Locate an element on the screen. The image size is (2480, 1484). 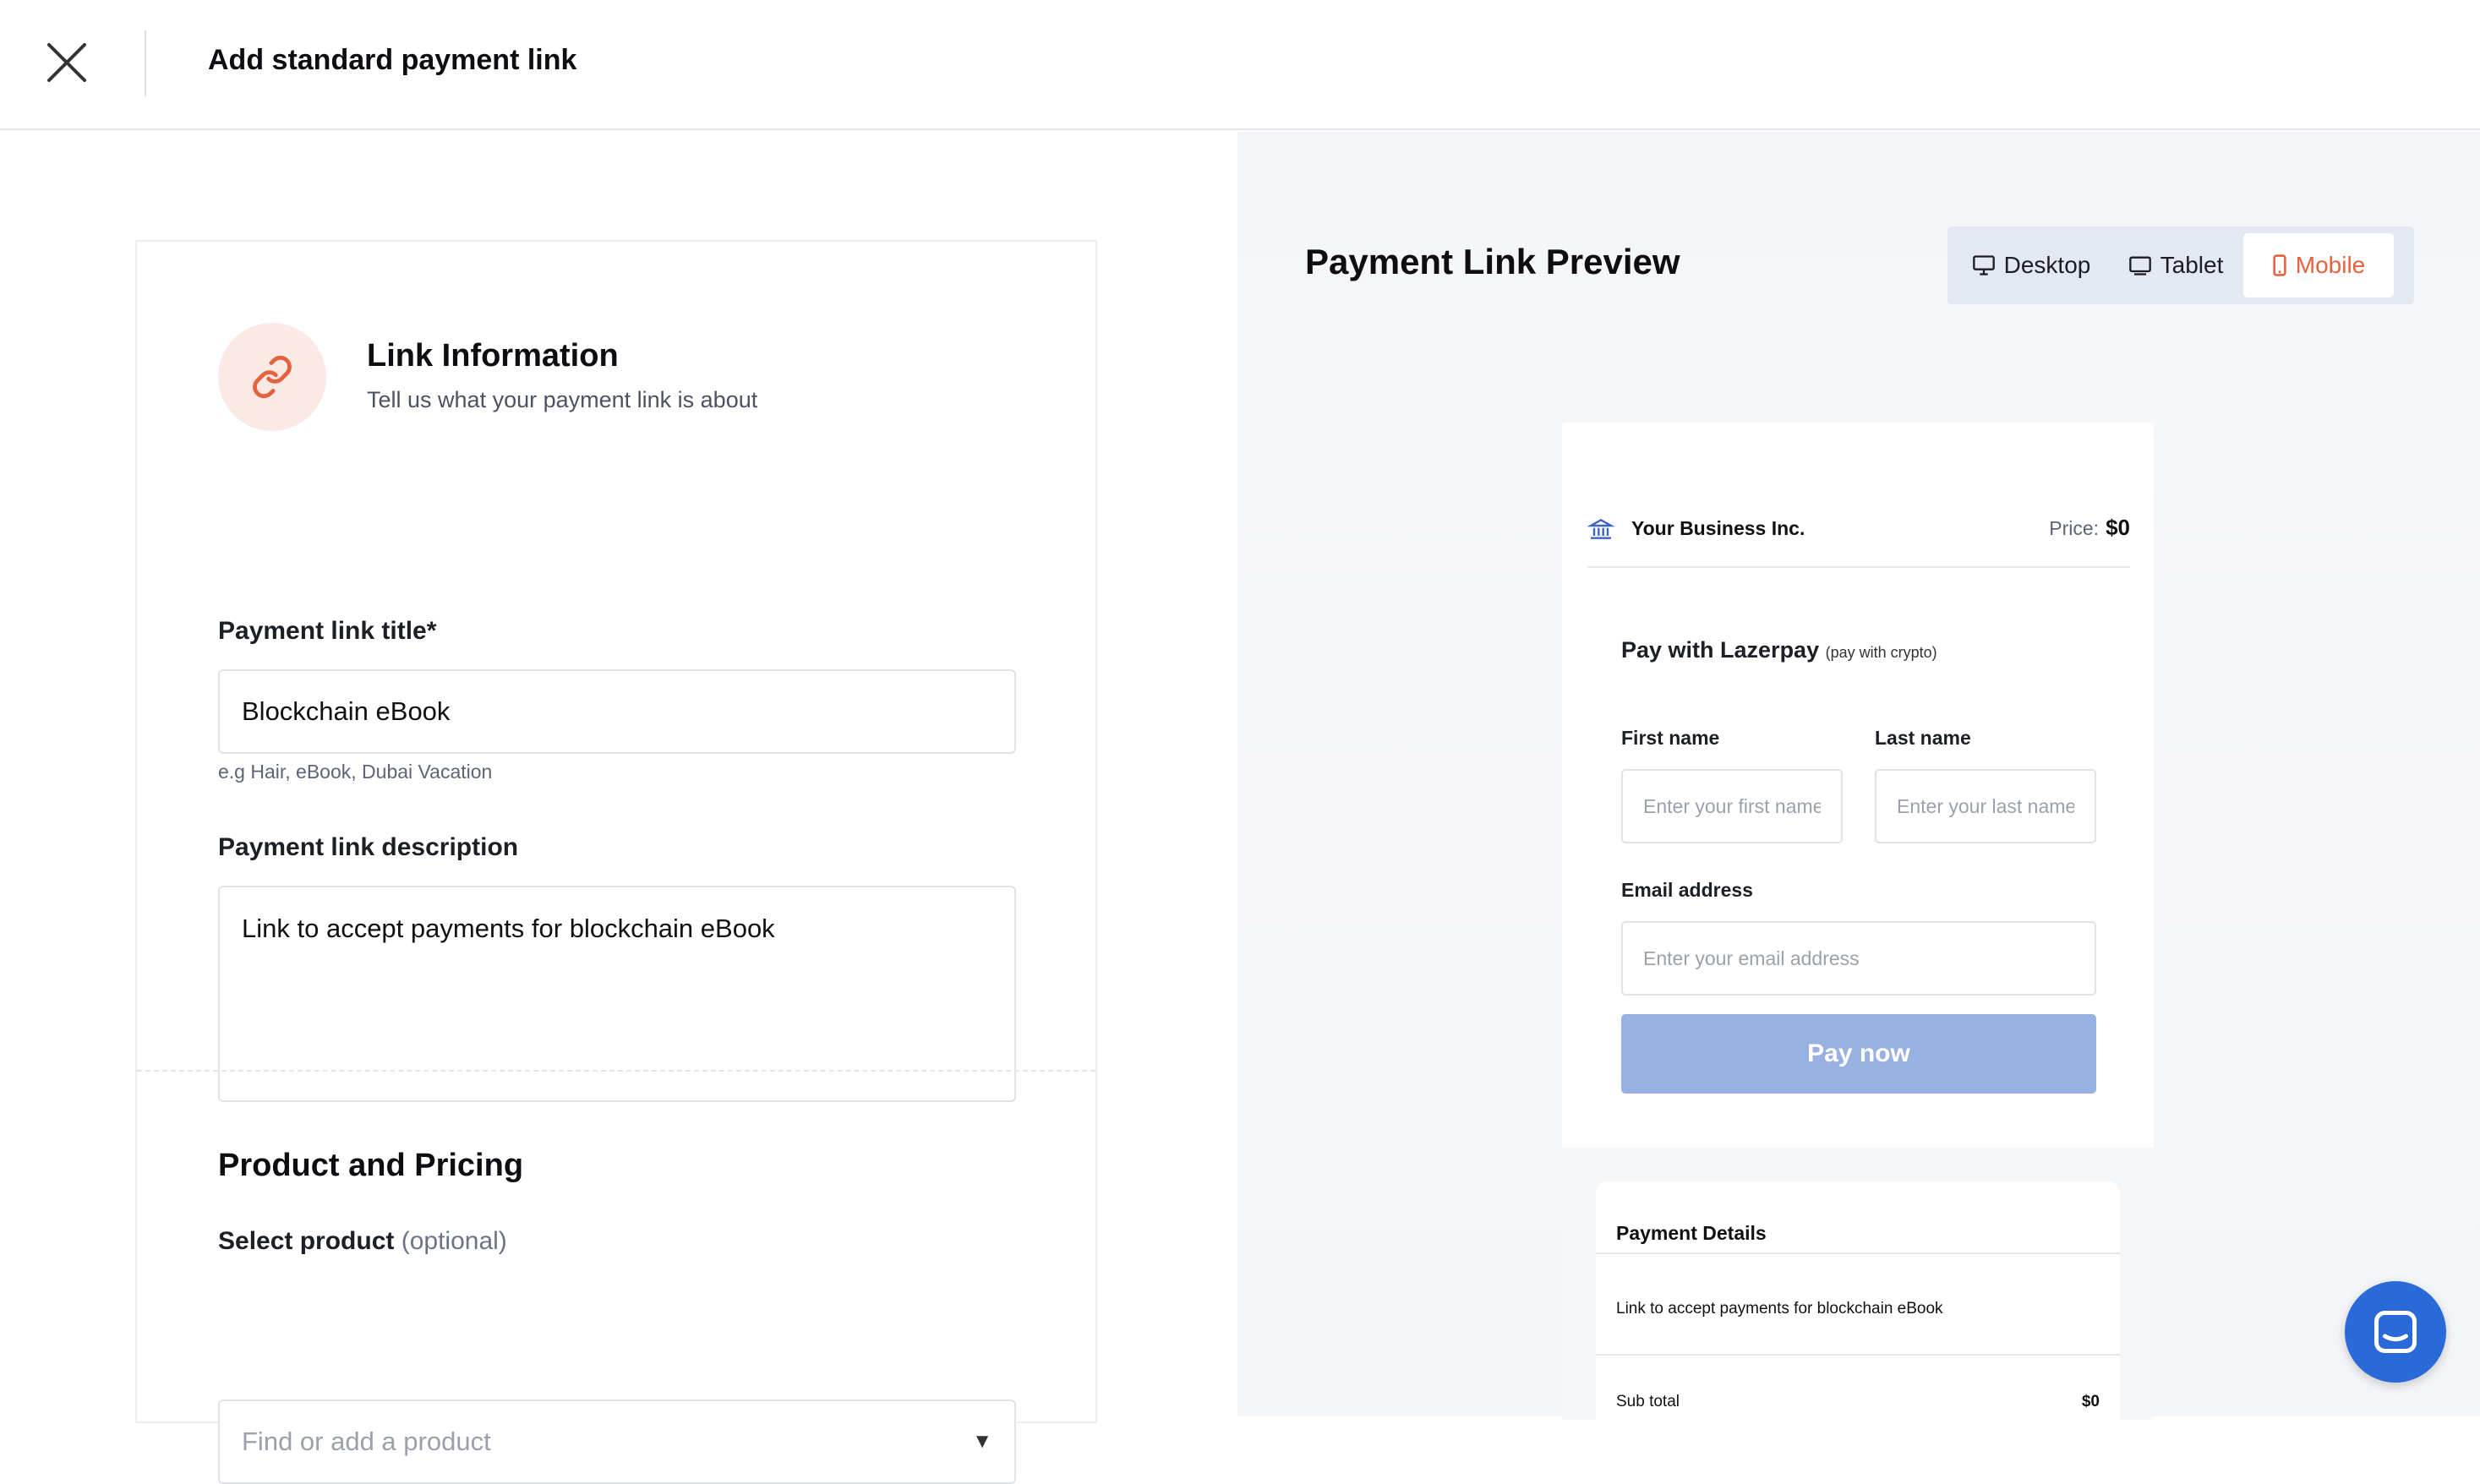
device-toggle: Desktop Tablet Mobile is located at coordinates (2180, 265).